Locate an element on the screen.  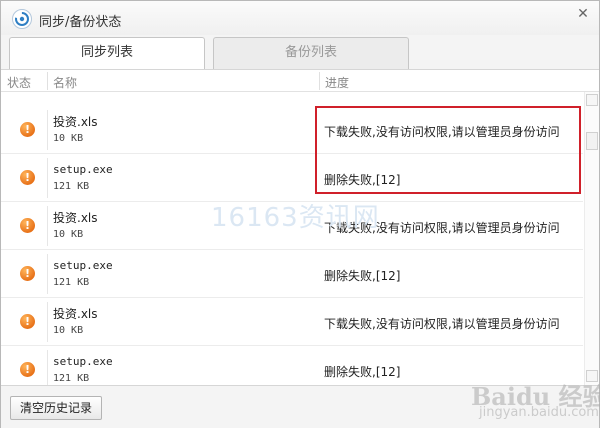
clear-history-button: 清空历史记录 is located at coordinates (56, 408).